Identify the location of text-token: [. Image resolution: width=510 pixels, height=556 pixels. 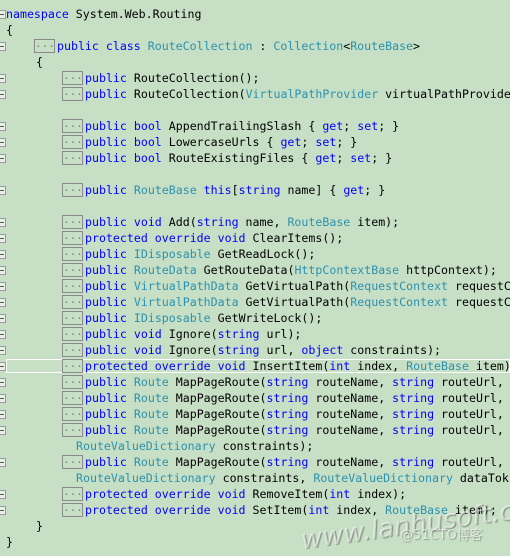
(235, 190).